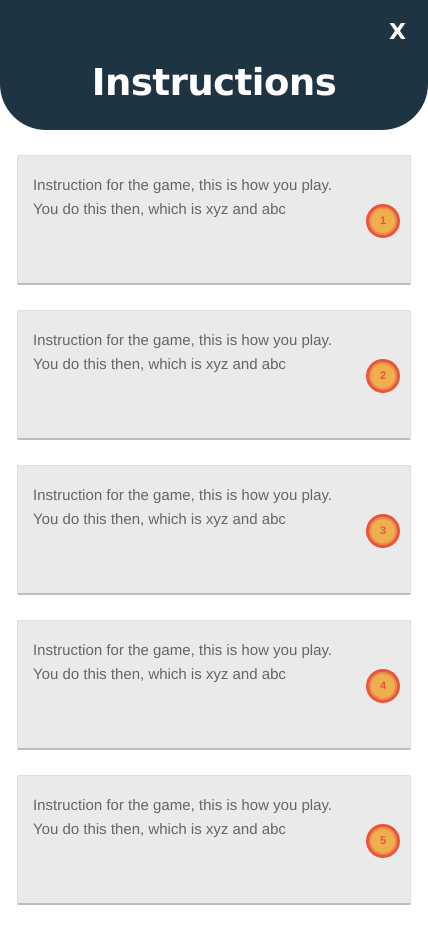  I want to click on step-number: 2, so click(383, 376).